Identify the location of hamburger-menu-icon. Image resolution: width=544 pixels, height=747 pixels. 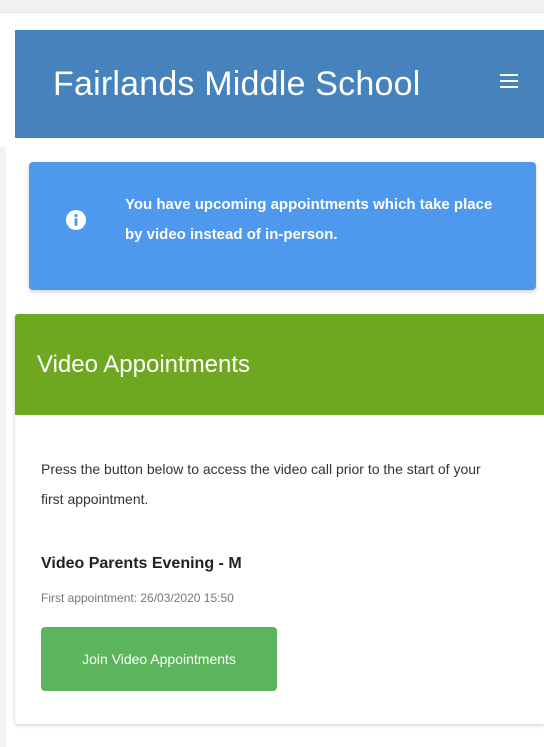
(509, 81).